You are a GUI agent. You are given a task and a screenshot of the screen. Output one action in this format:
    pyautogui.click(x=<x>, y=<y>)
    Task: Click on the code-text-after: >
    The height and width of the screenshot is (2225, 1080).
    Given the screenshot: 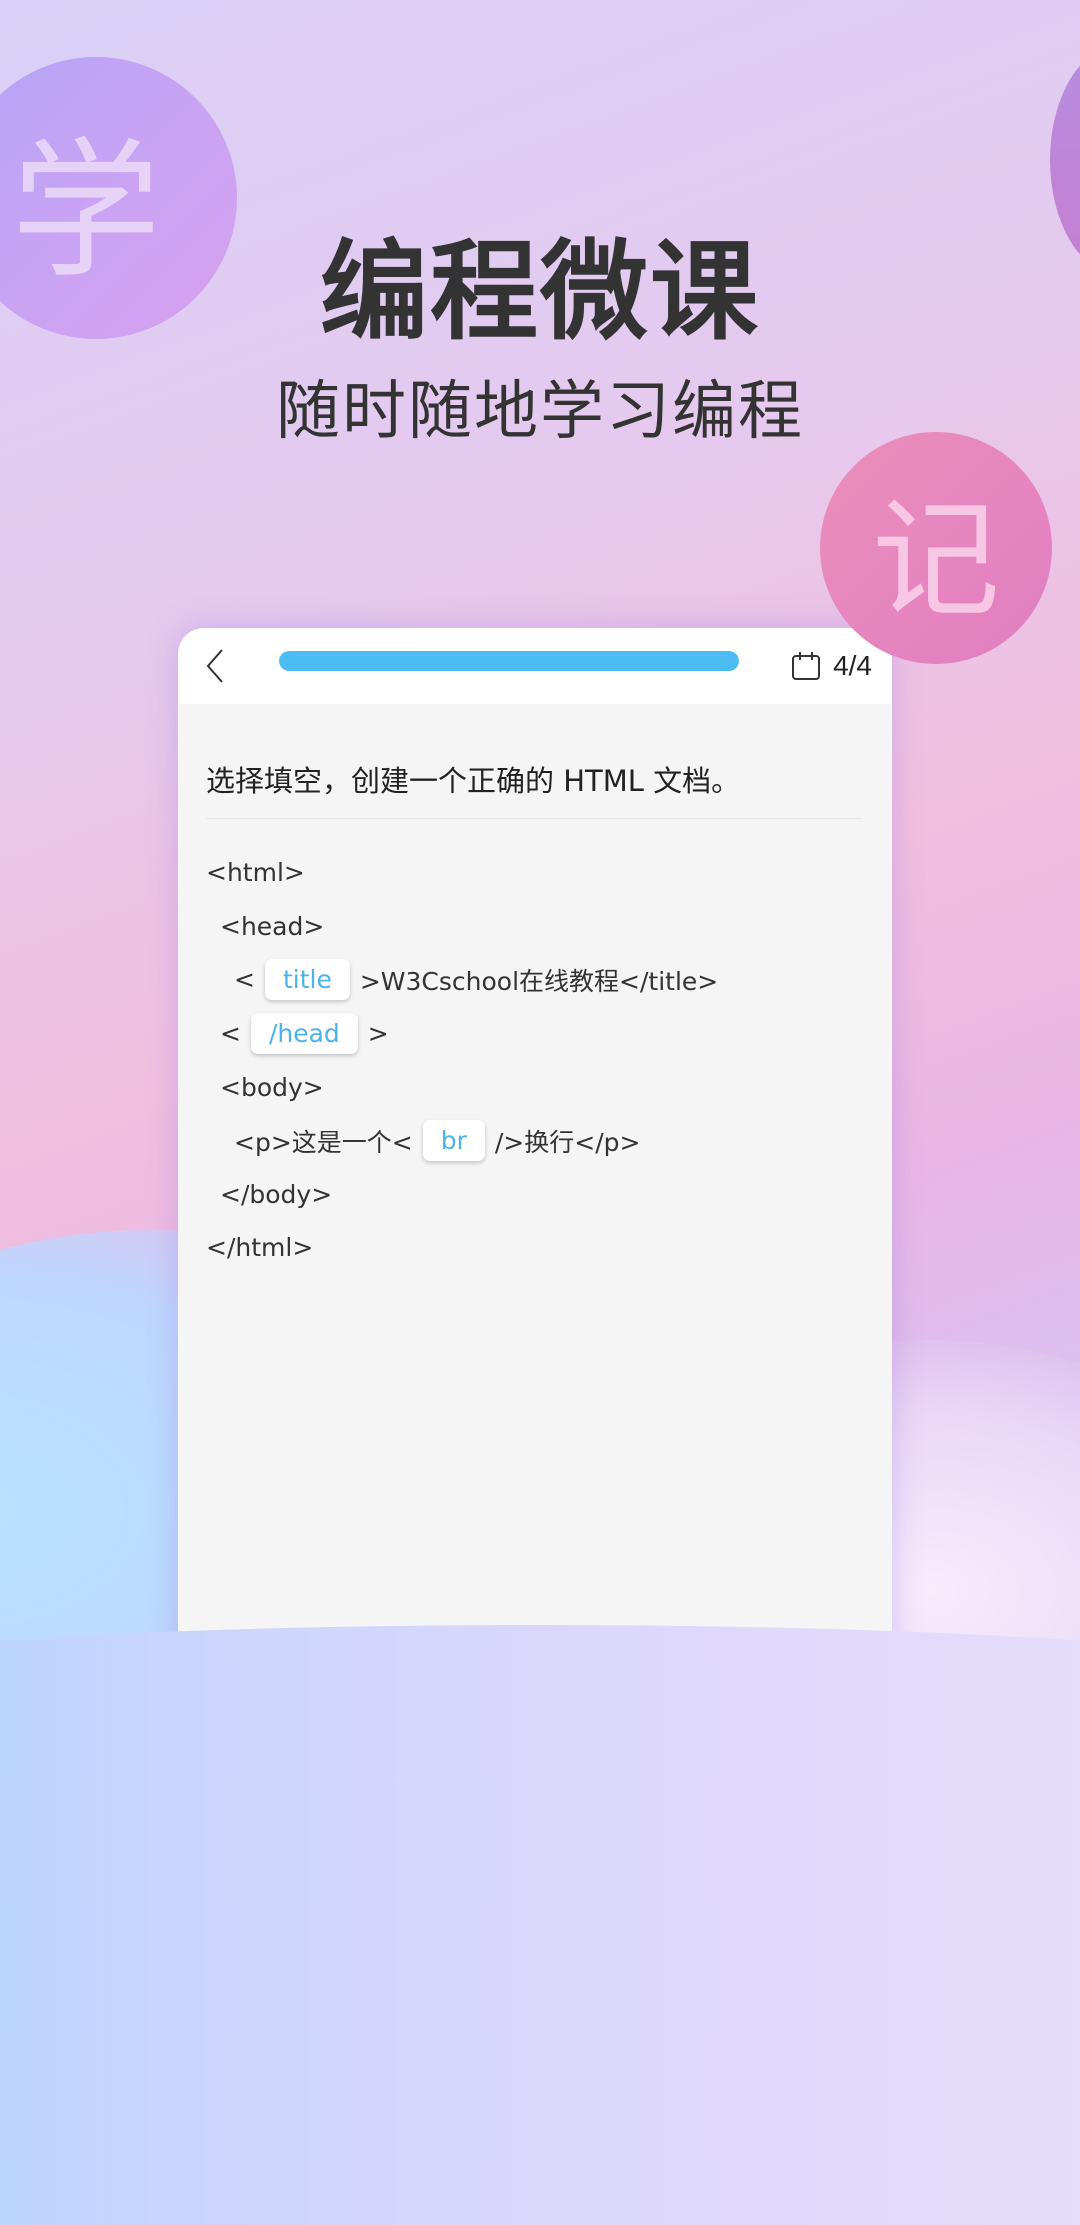 What is the action you would take?
    pyautogui.click(x=378, y=1034)
    